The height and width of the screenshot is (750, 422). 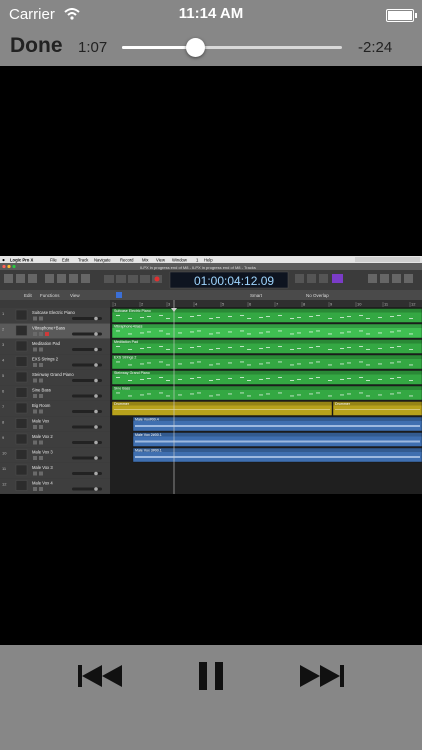 What do you see at coordinates (4, 453) in the screenshot?
I see `track-number: 10` at bounding box center [4, 453].